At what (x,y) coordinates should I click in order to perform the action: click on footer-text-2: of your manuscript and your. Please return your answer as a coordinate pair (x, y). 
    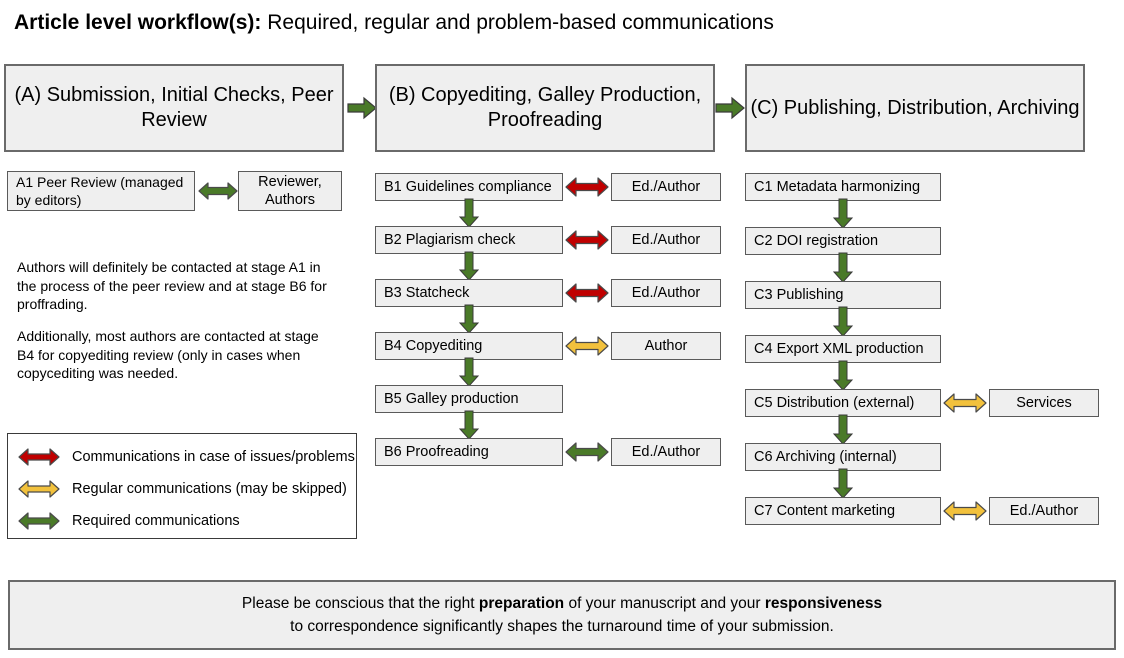
    Looking at the image, I should click on (664, 603).